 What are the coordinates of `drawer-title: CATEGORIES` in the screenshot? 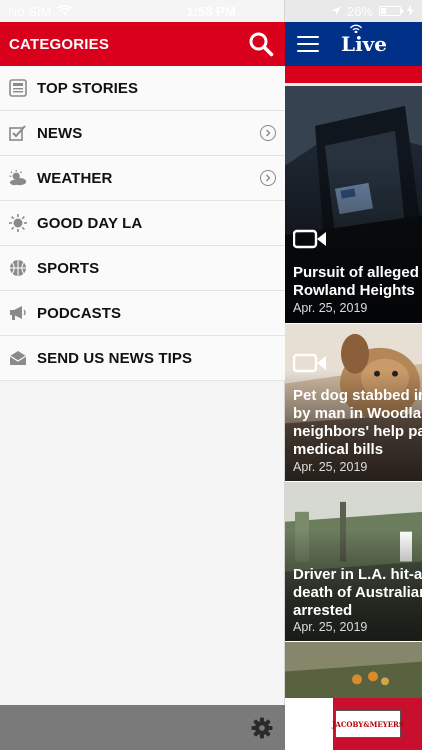 It's located at (59, 44).